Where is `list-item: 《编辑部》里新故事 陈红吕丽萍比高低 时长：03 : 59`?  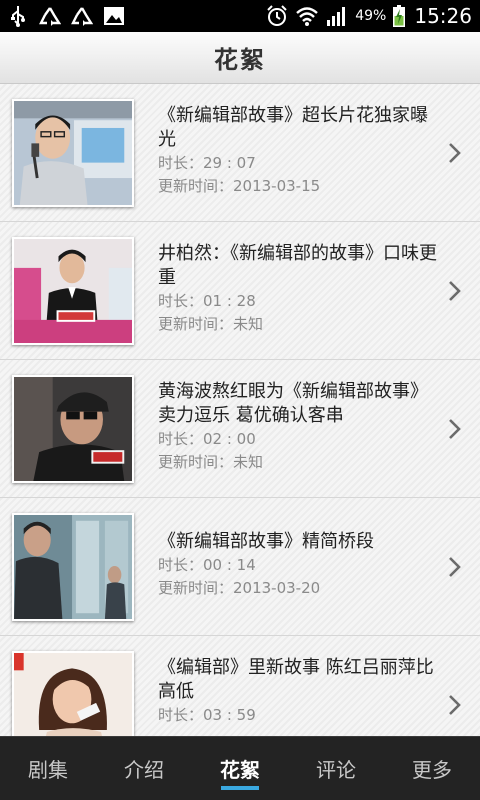 list-item: 《编辑部》里新故事 陈红吕丽萍比高低 时长：03 : 59 is located at coordinates (240, 686).